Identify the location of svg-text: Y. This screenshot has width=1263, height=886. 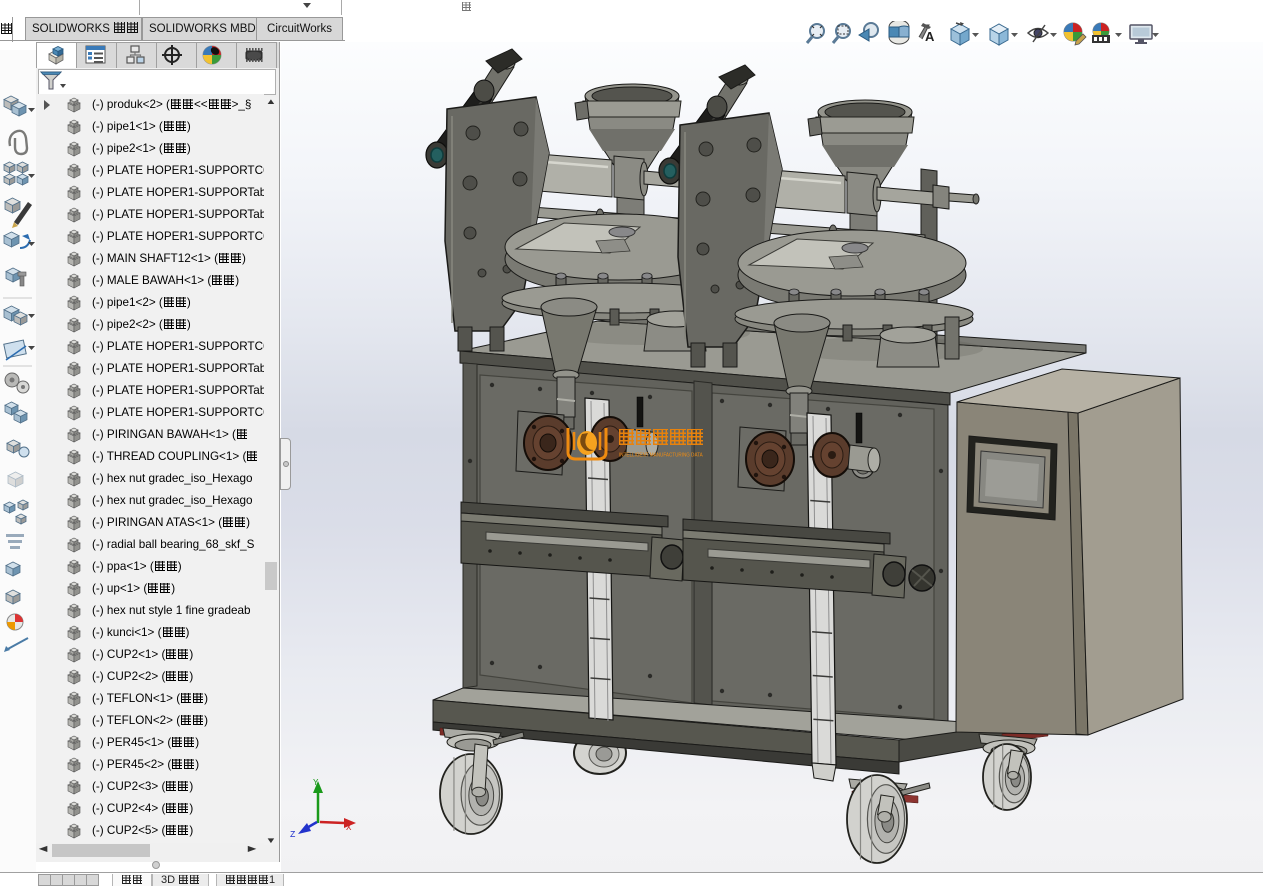
(316, 783).